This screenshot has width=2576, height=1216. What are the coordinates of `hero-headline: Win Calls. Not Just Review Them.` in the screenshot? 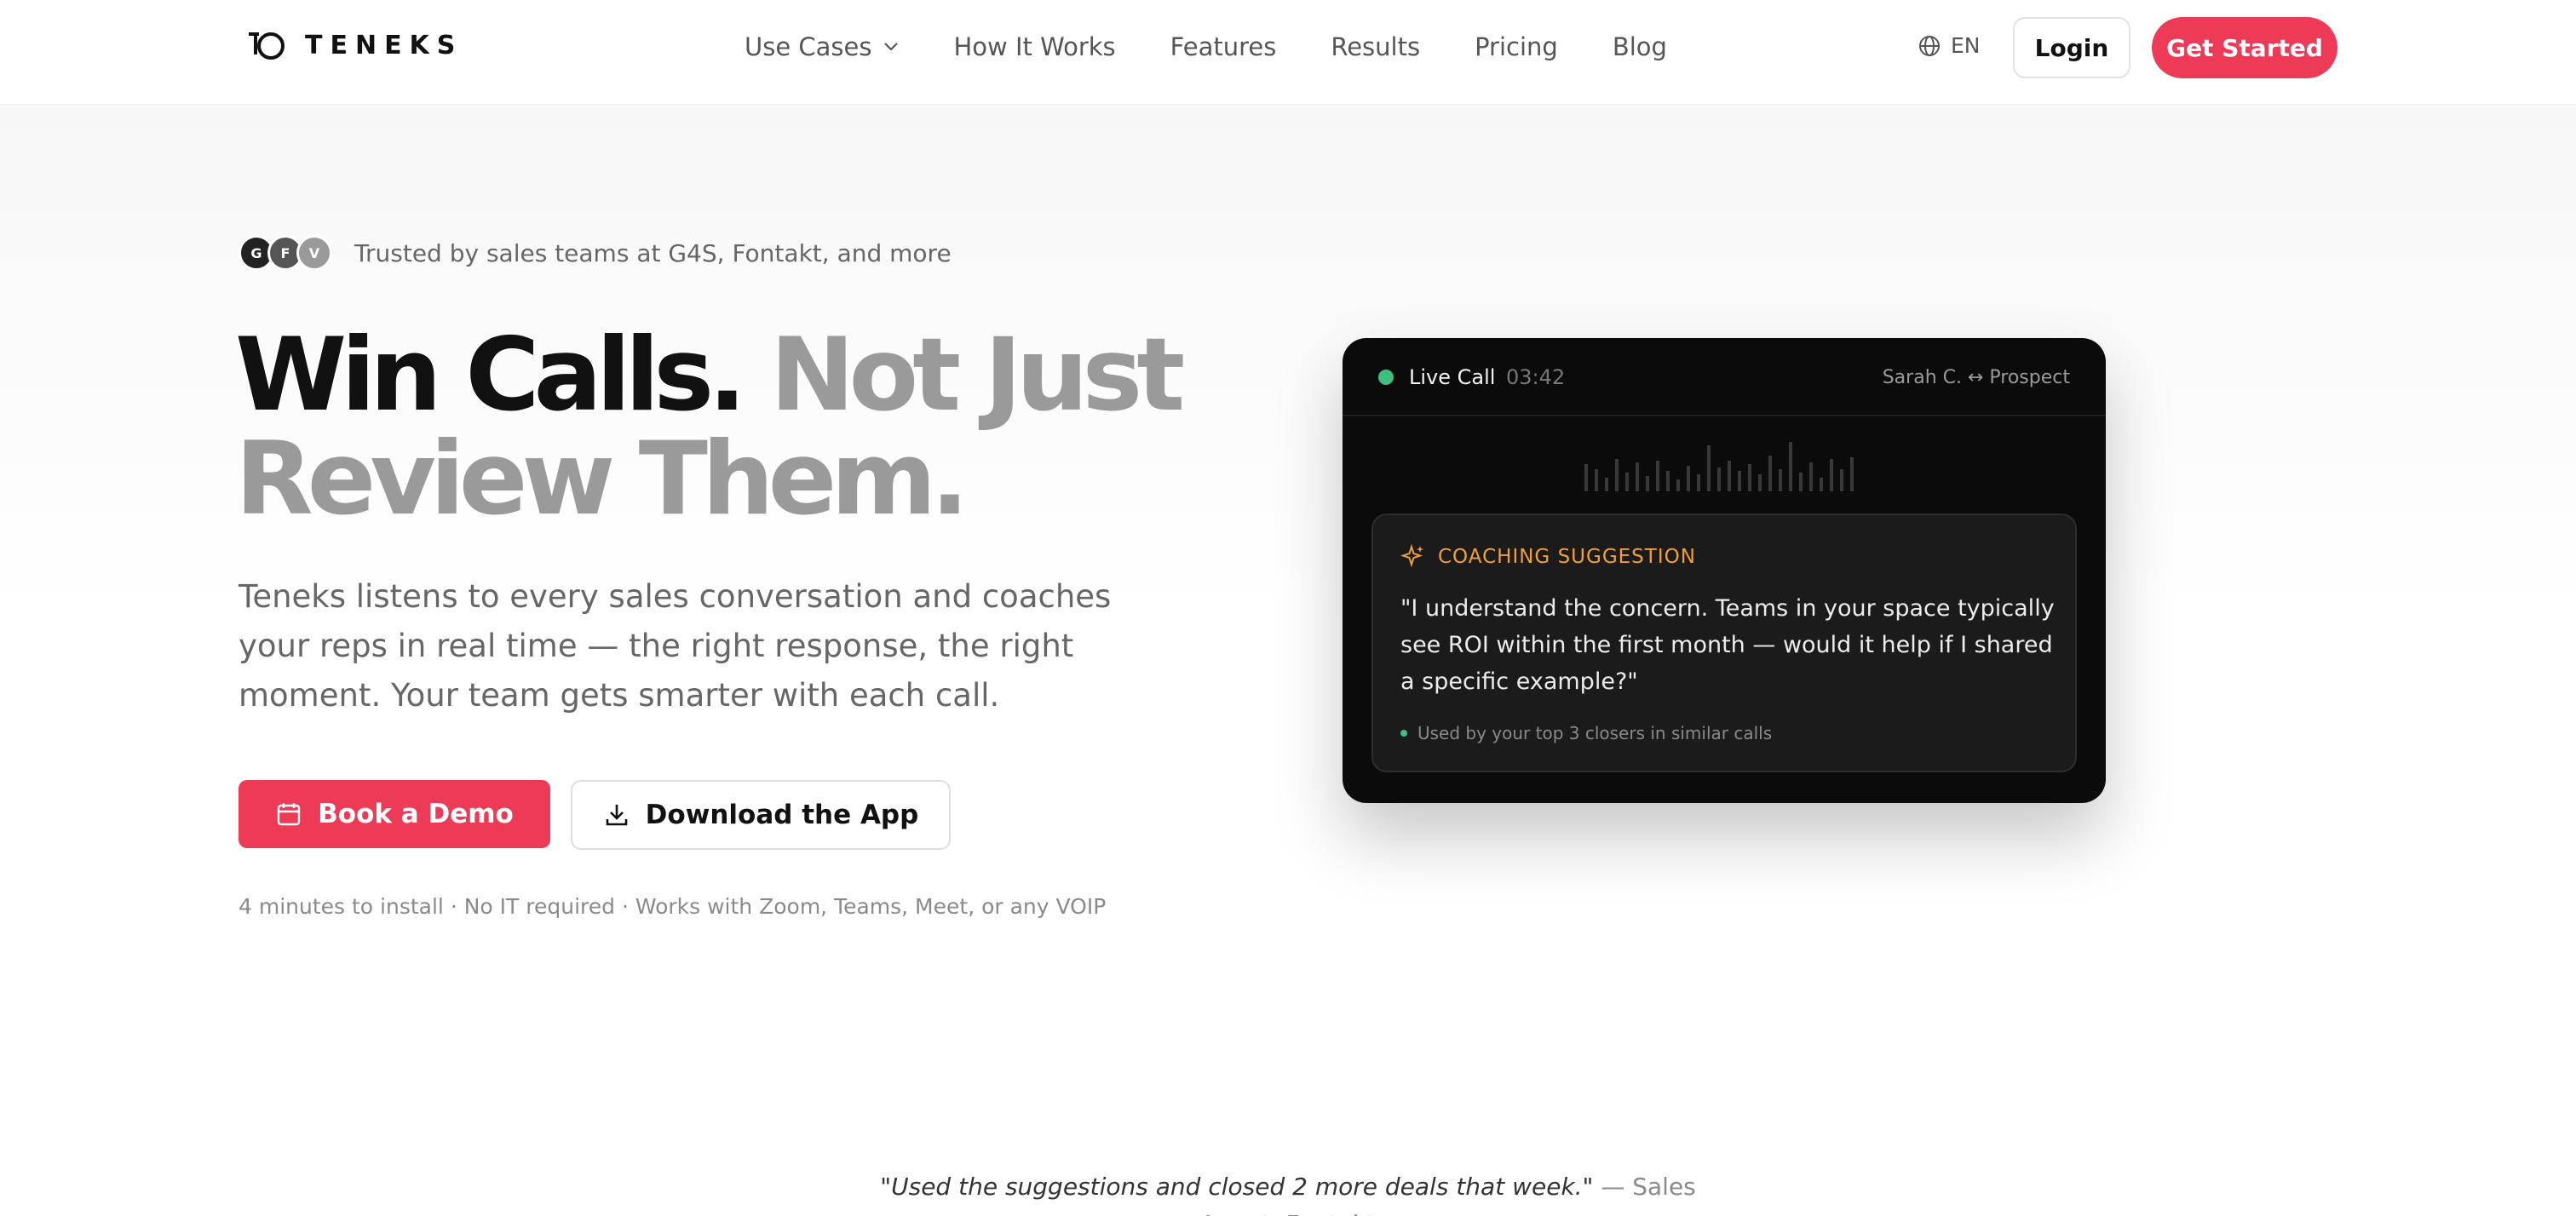 It's located at (763, 428).